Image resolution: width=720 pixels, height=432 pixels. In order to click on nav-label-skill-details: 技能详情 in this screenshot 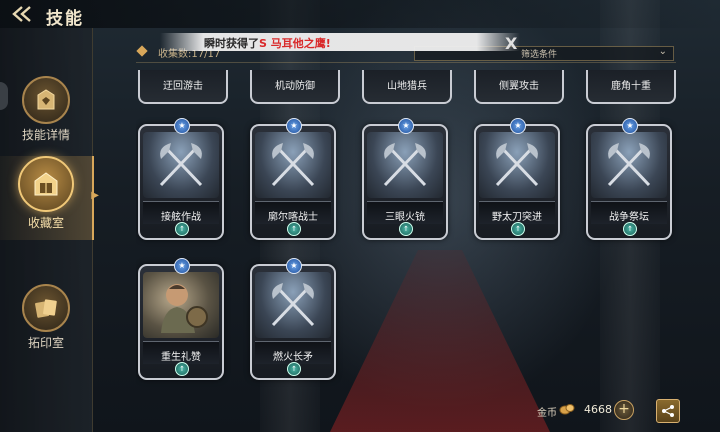, I will do `click(45, 135)`.